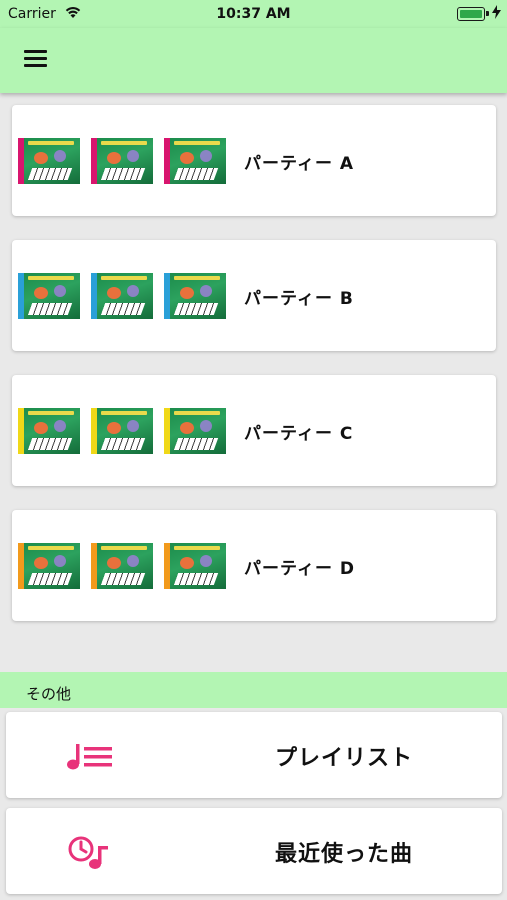  Describe the element at coordinates (496, 12) in the screenshot. I see `charging-bolt-icon` at that location.